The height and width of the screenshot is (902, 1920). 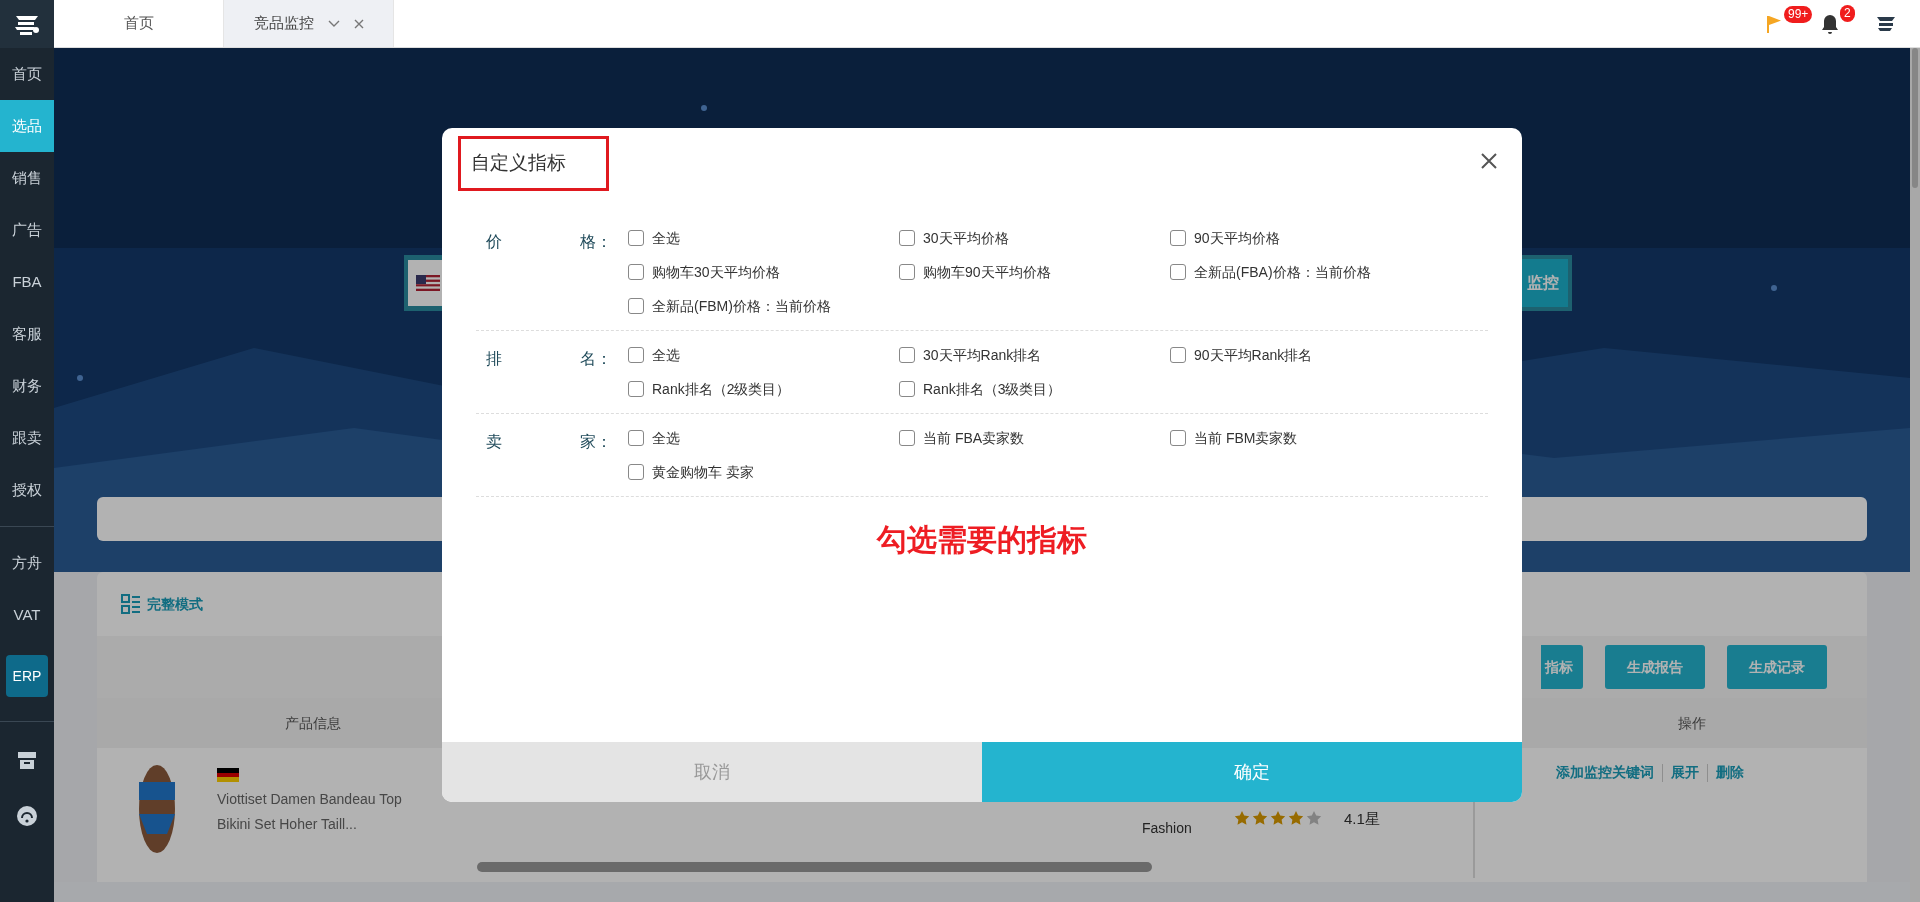 What do you see at coordinates (1798, 14) in the screenshot?
I see `notification-badge: 99+` at bounding box center [1798, 14].